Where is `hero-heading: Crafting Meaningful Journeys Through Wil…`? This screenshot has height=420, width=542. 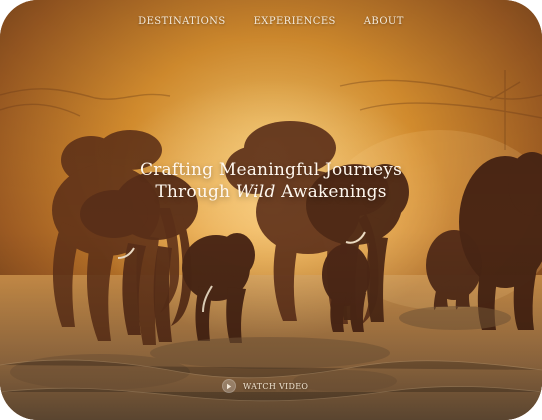
hero-heading: Crafting Meaningful Journeys Through Wil… is located at coordinates (271, 181).